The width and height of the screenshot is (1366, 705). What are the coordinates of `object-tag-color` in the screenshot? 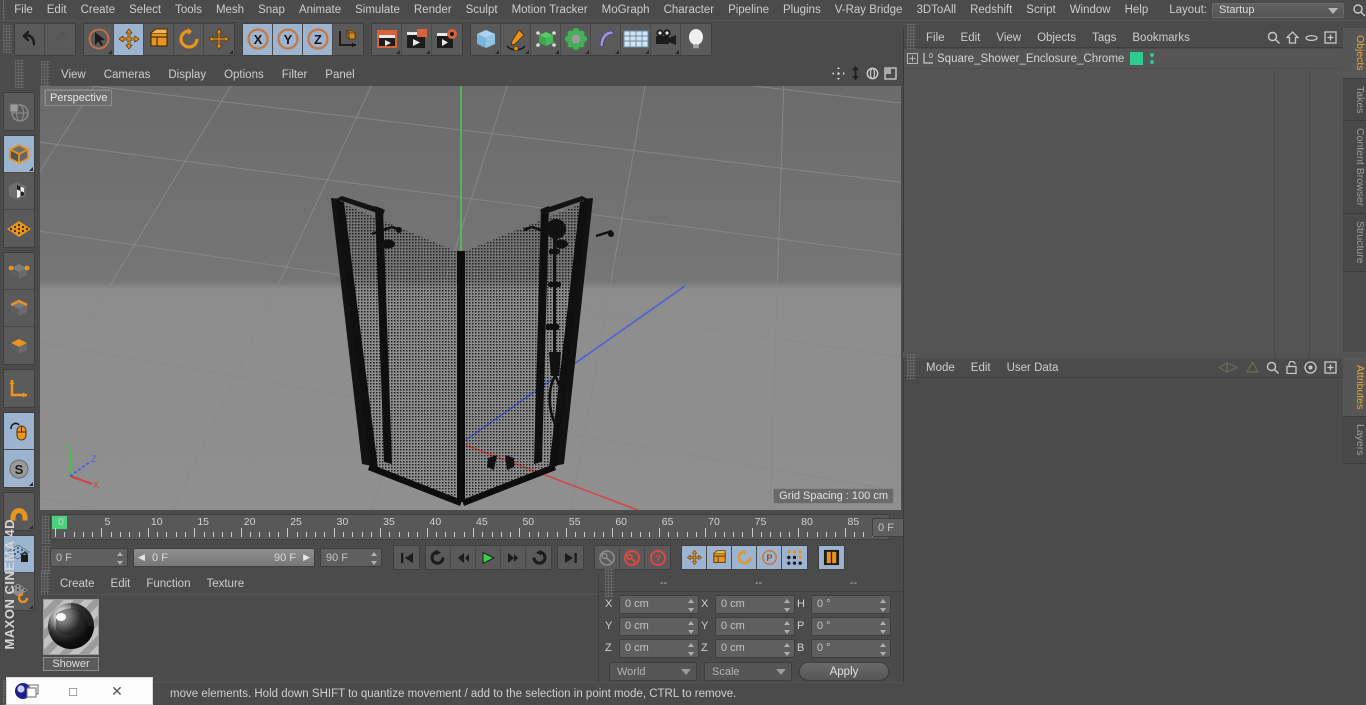 It's located at (1137, 58).